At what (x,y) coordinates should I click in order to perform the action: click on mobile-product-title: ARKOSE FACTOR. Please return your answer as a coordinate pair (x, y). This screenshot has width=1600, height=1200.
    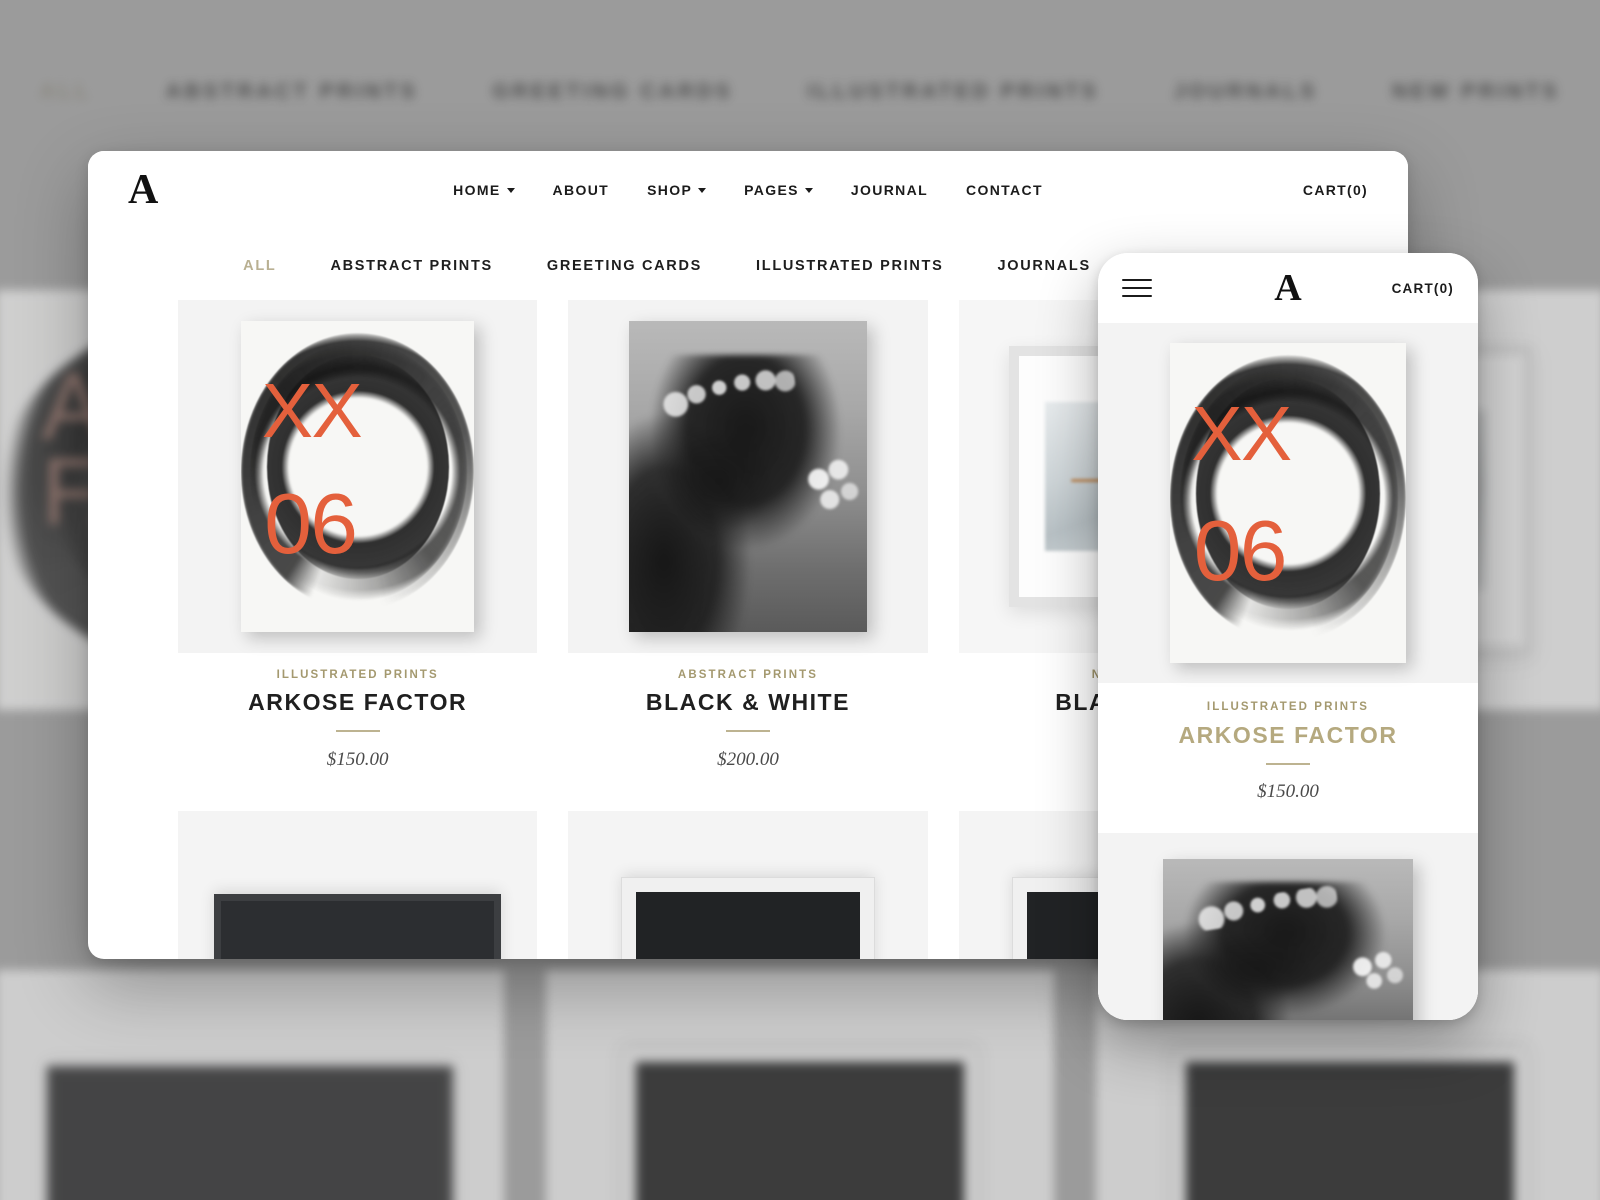
    Looking at the image, I should click on (1288, 735).